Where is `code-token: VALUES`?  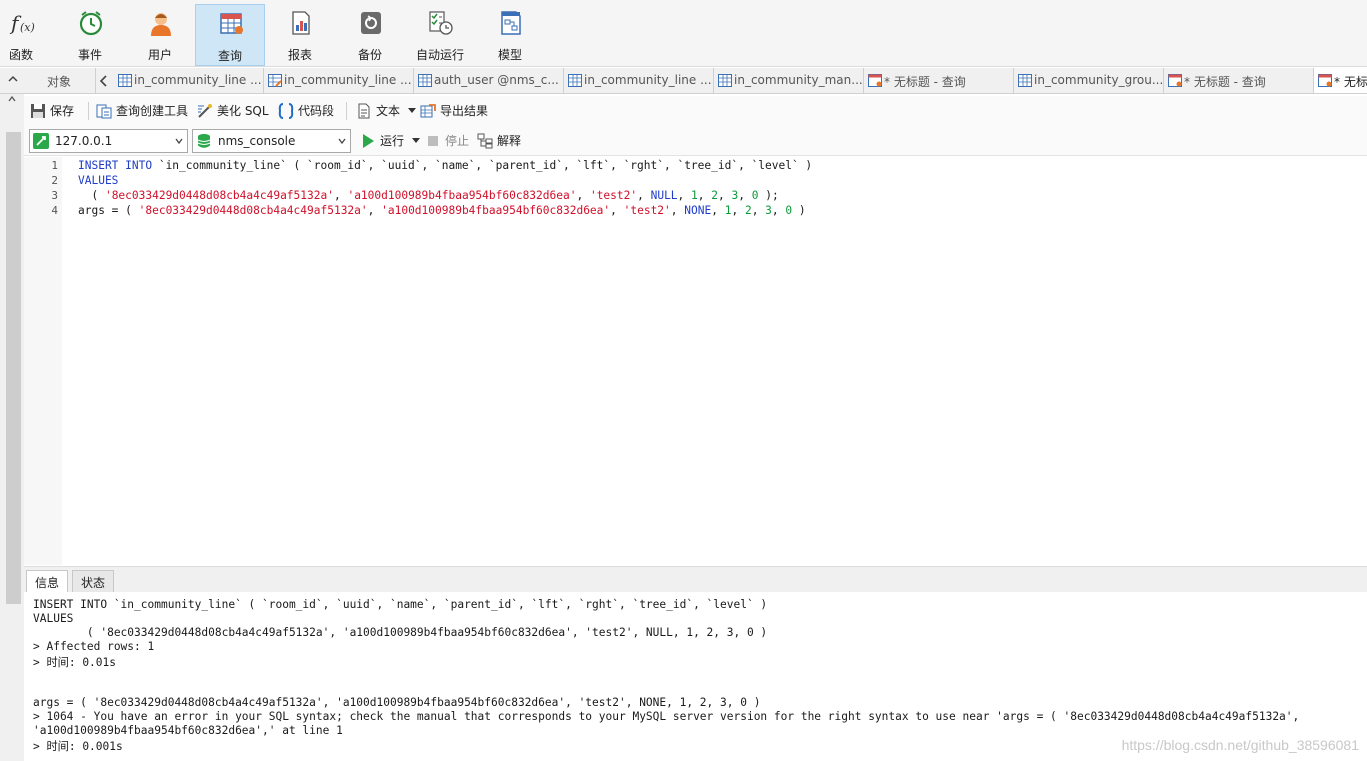 code-token: VALUES is located at coordinates (98, 180).